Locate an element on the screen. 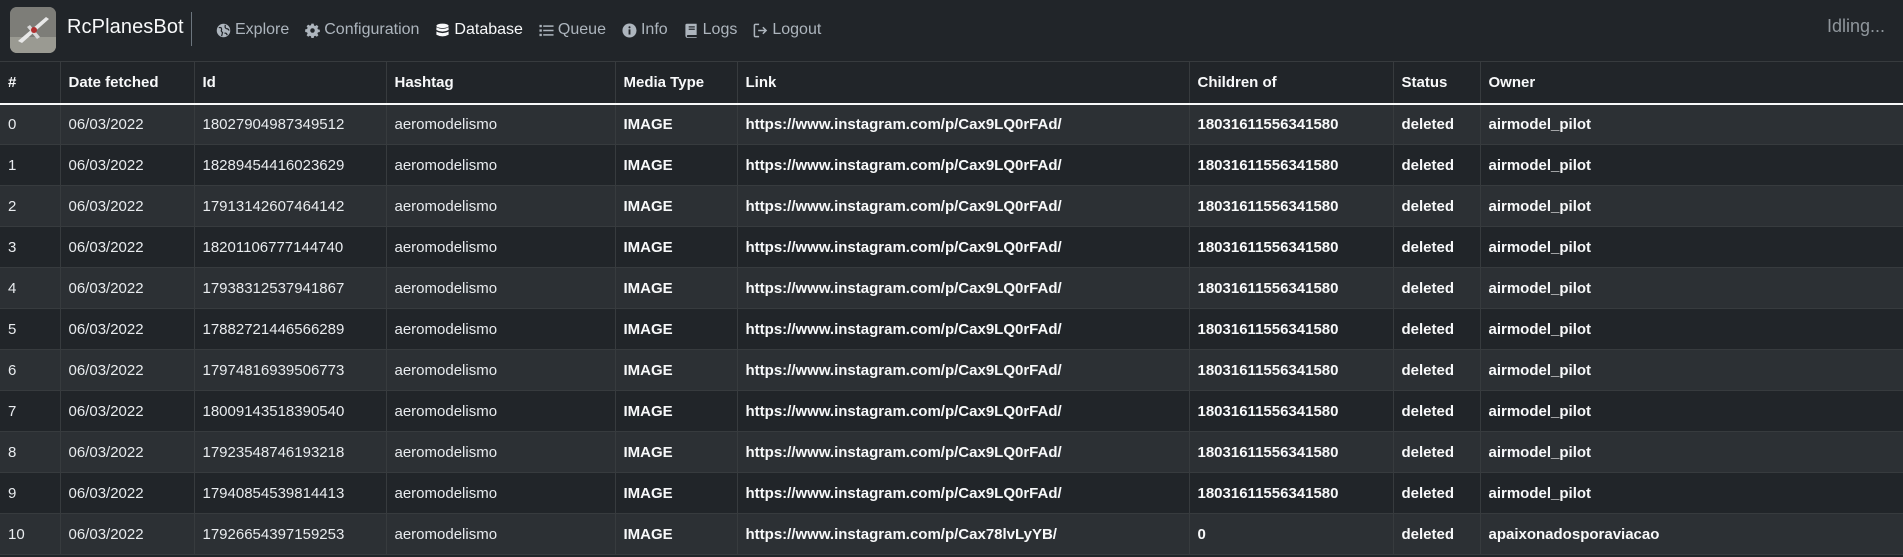  info-icon is located at coordinates (629, 30).